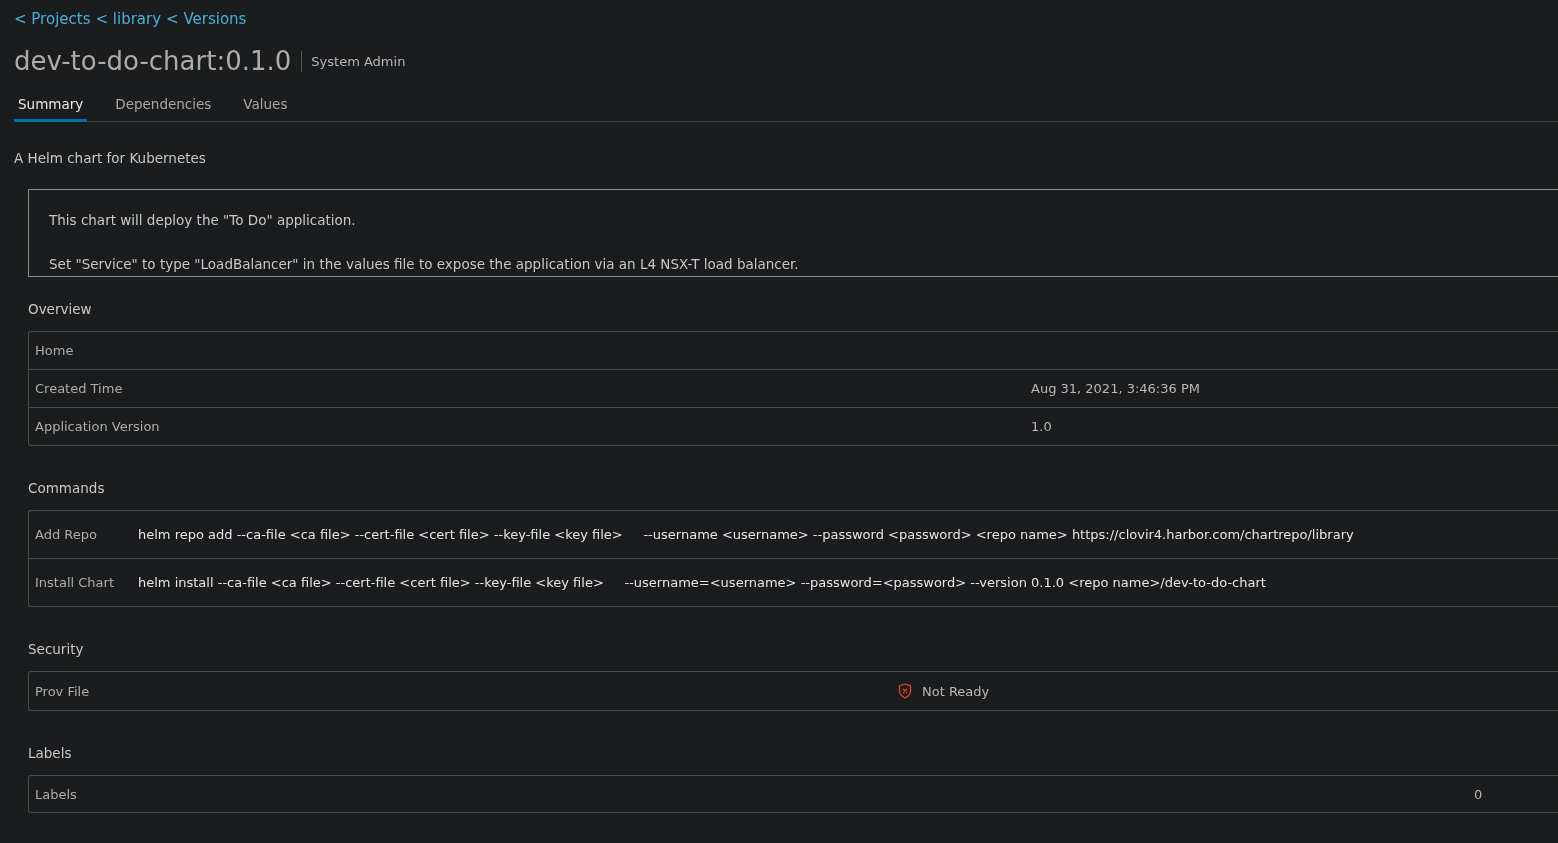 The width and height of the screenshot is (1558, 843). Describe the element at coordinates (265, 106) in the screenshot. I see `tab: Values` at that location.